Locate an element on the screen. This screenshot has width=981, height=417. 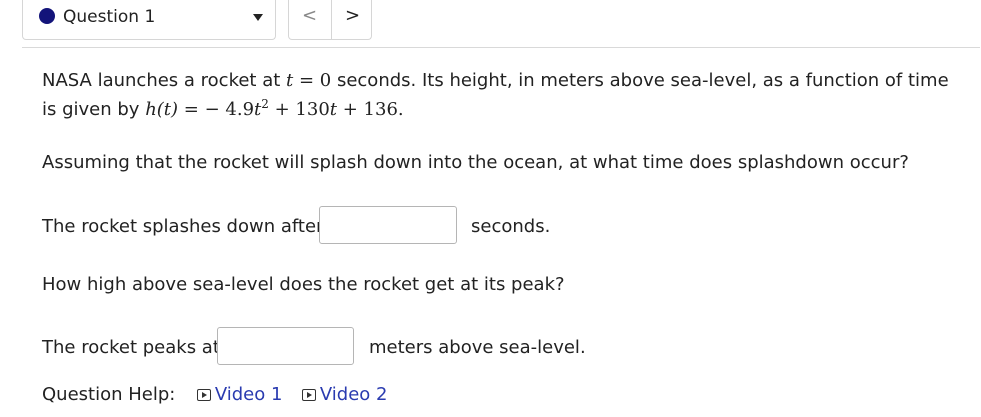
question-help: Question Help: Video 1 Video 2 is located at coordinates (215, 394).